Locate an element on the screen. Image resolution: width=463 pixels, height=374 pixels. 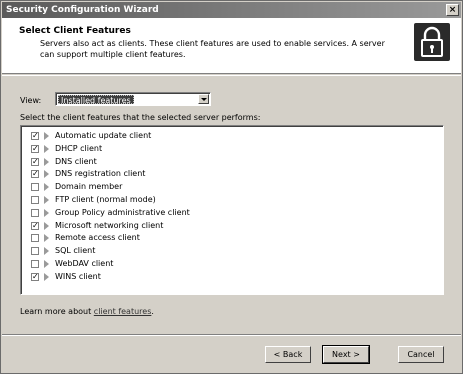
title-bar: Security Configuration Wizard × is located at coordinates (231, 10).